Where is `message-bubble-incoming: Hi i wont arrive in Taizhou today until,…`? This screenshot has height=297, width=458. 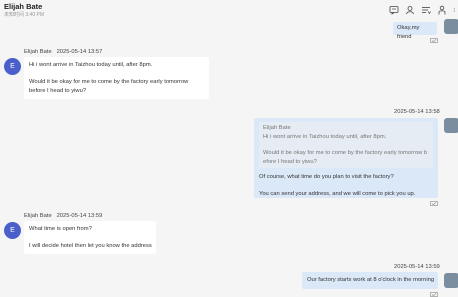 message-bubble-incoming: Hi i wont arrive in Taizhou today until,… is located at coordinates (116, 78).